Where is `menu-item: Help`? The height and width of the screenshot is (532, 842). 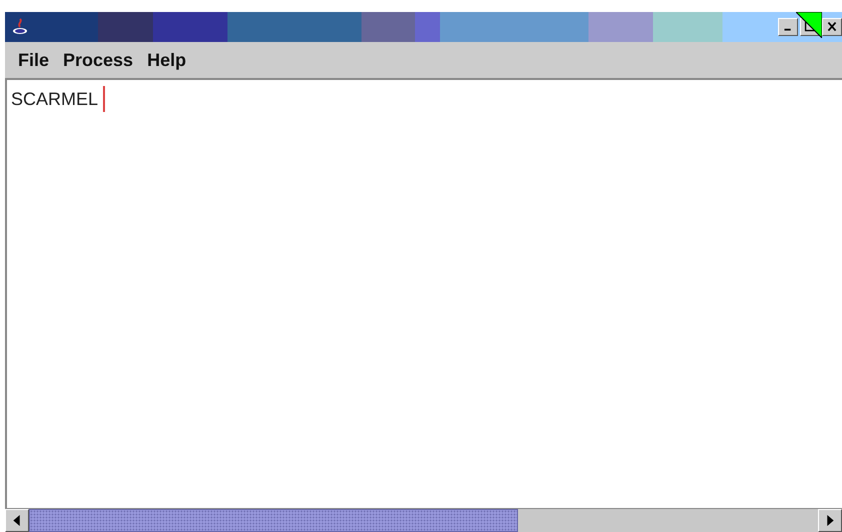
menu-item: Help is located at coordinates (167, 60).